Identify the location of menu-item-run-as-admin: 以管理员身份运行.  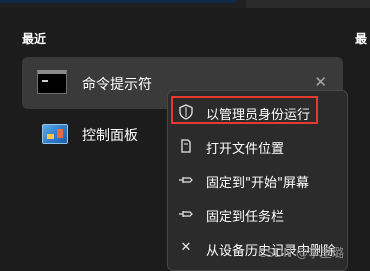
(258, 112).